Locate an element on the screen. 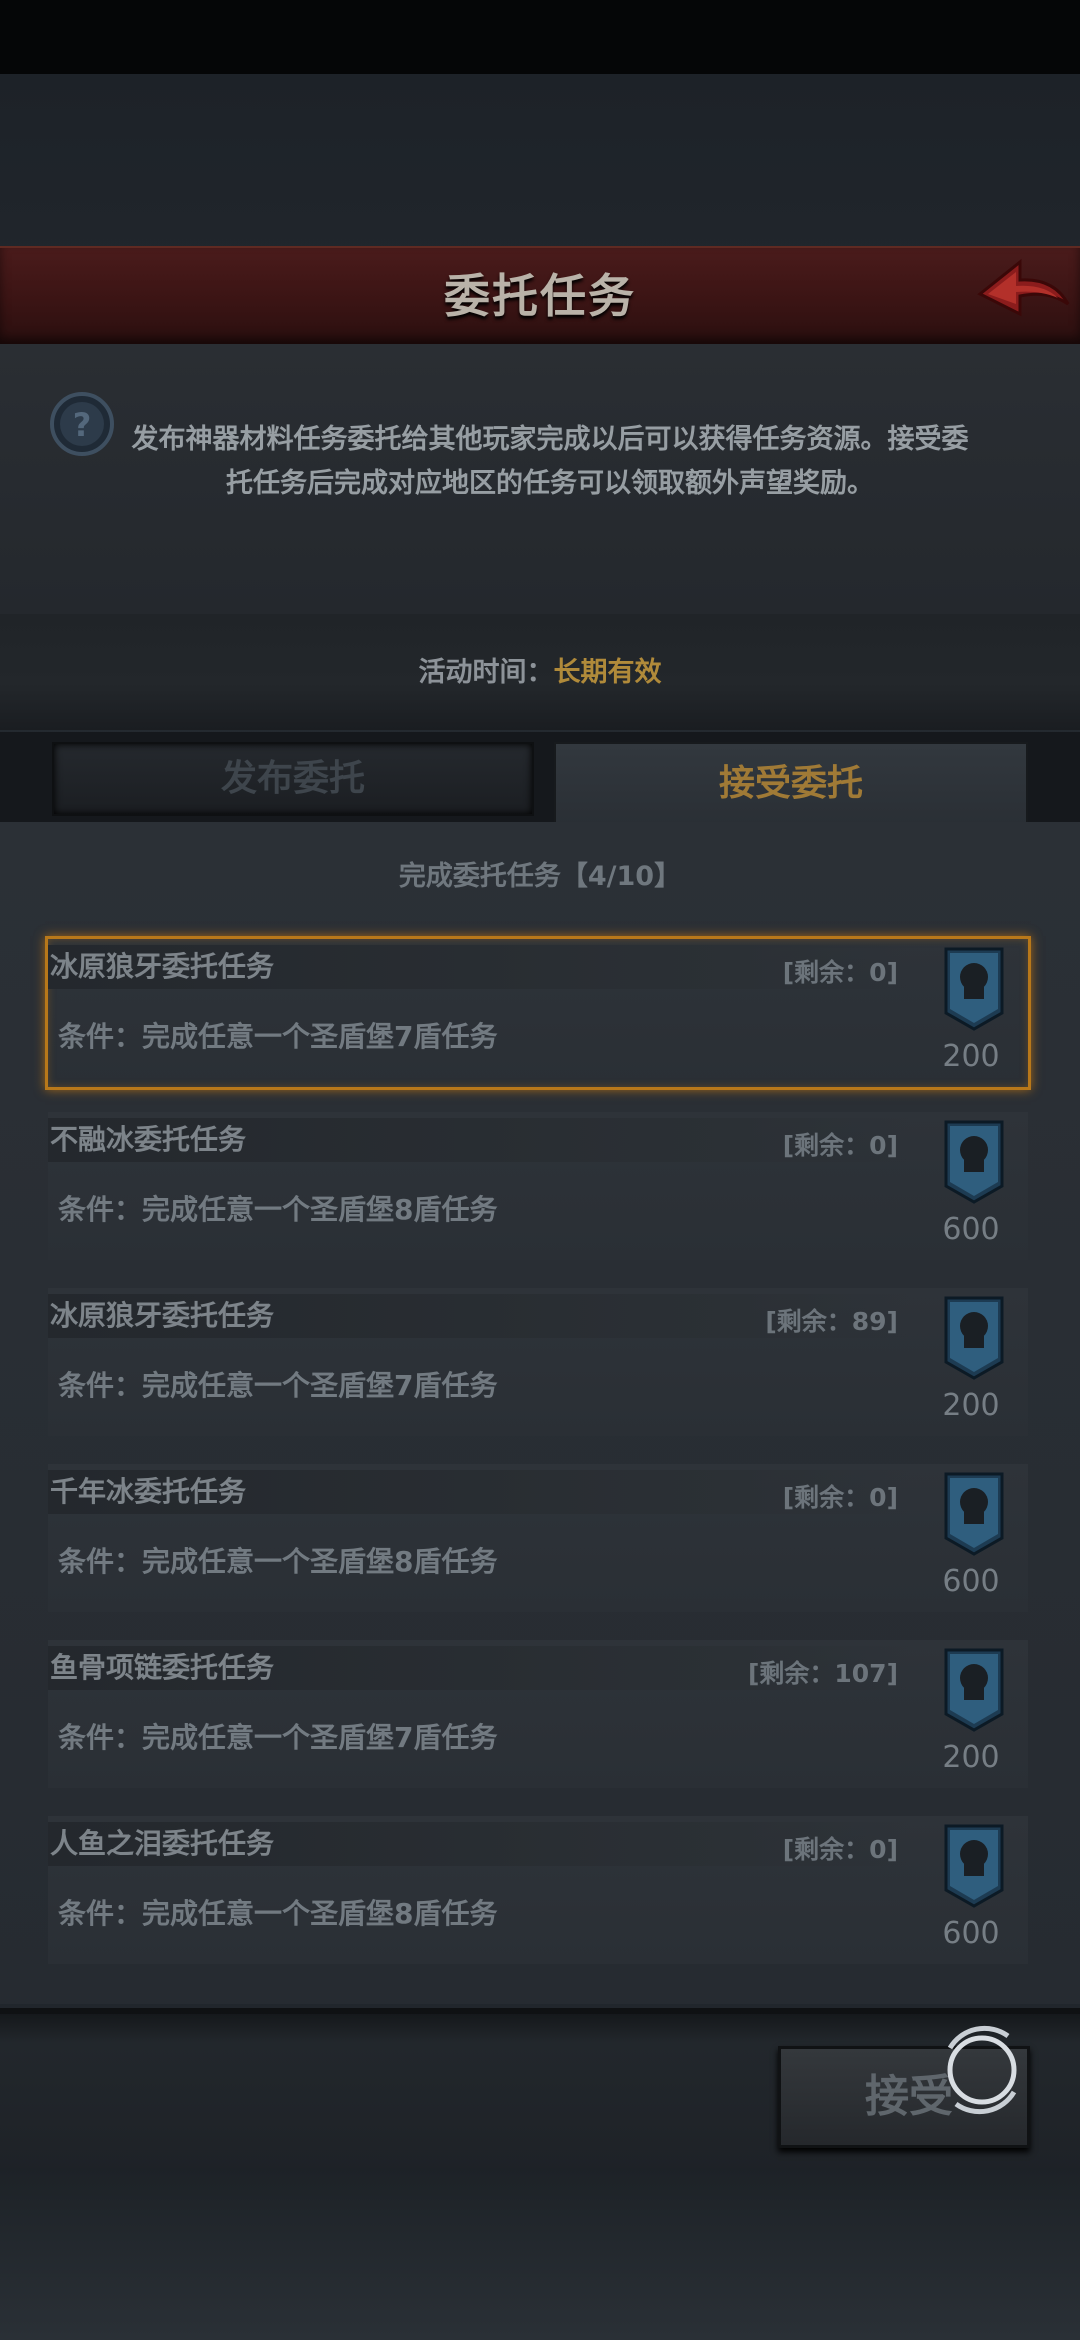  title-bar: 委托任务 is located at coordinates (540, 296).